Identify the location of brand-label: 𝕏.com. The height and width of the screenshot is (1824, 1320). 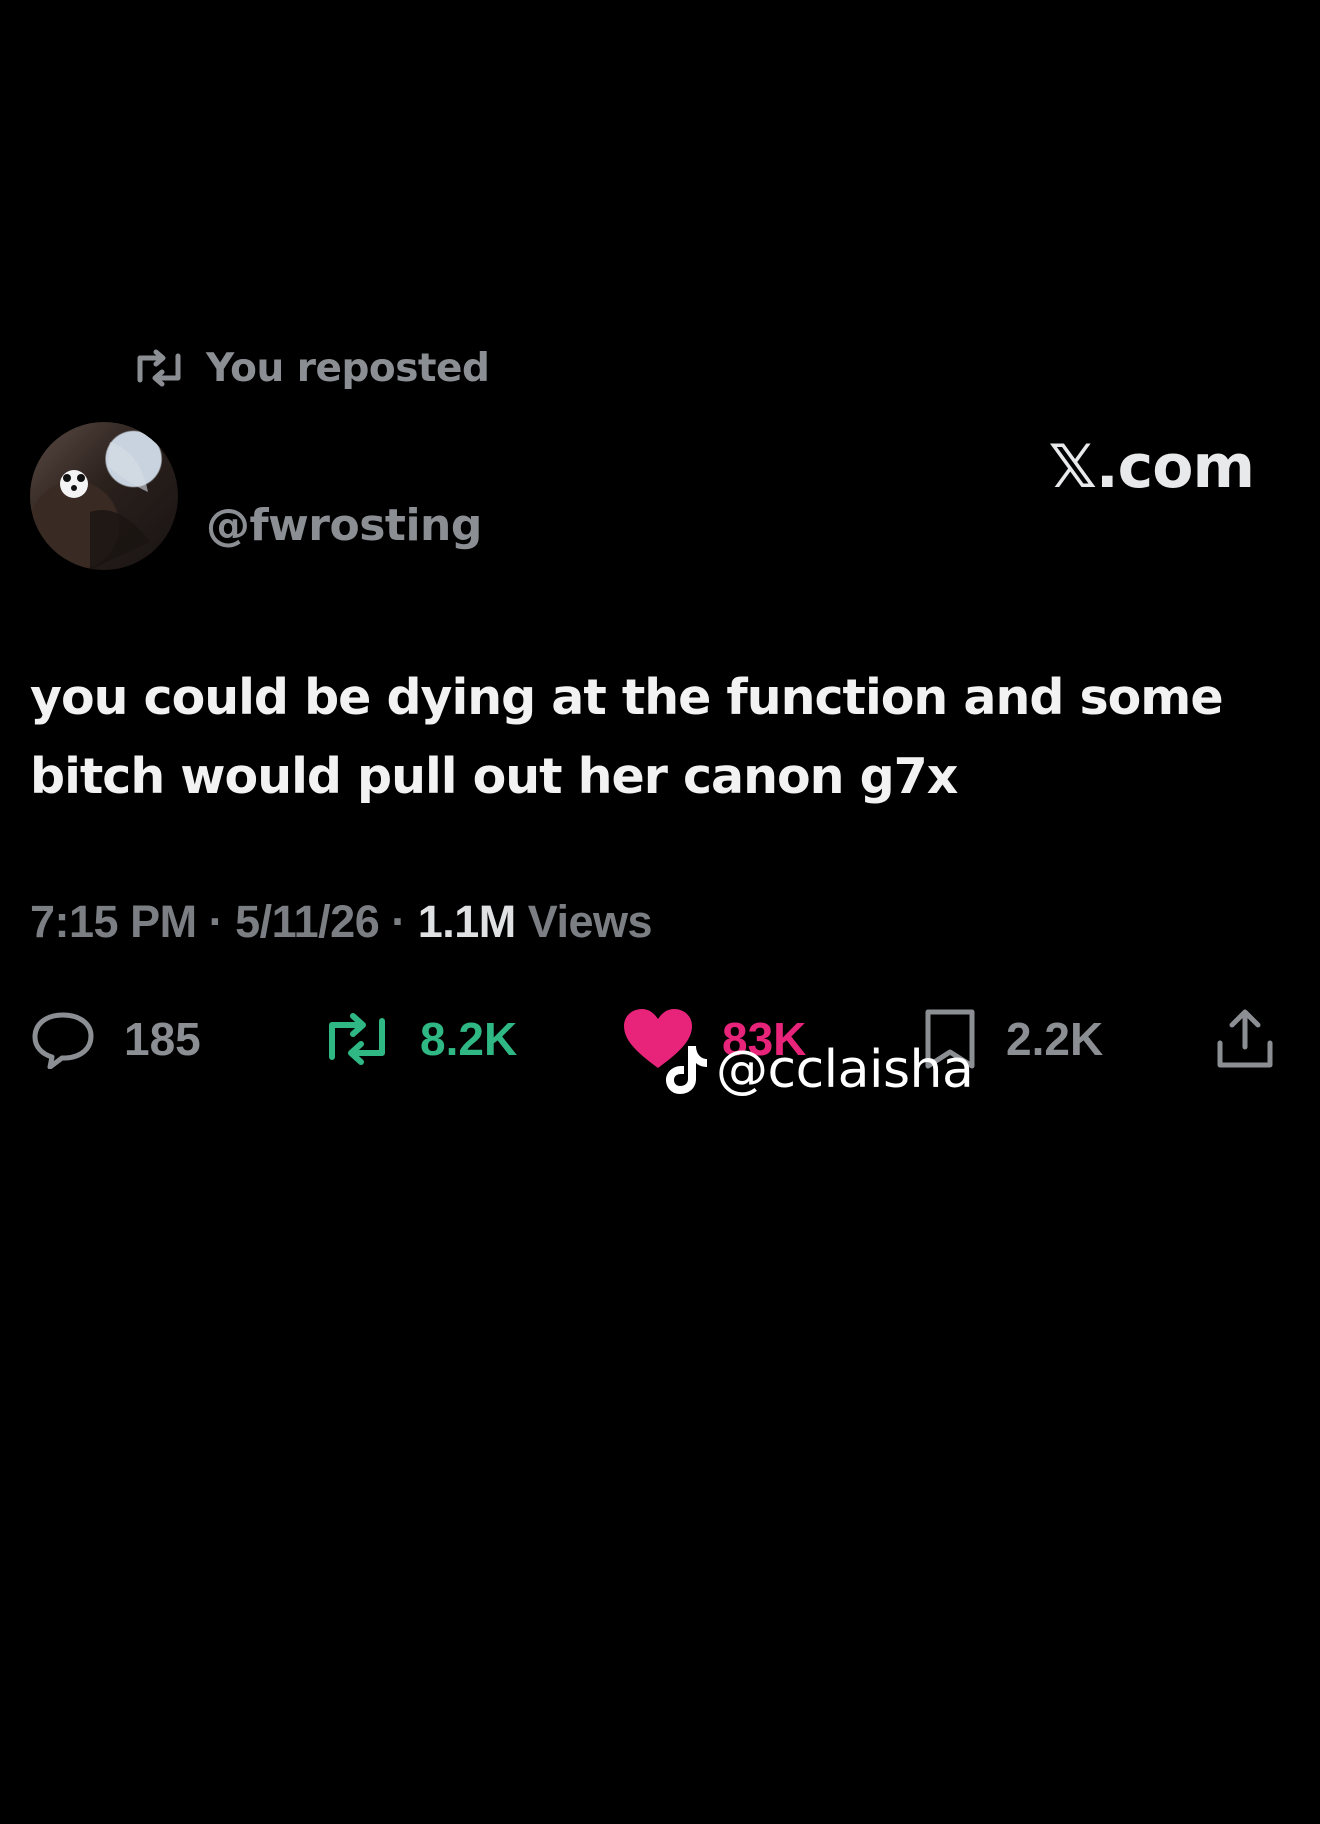
(1151, 467).